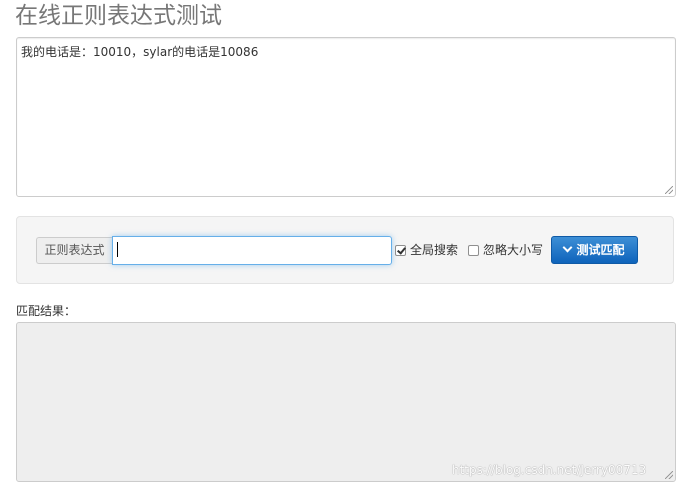 The image size is (683, 492). I want to click on regex-label: 正则表达式, so click(74, 250).